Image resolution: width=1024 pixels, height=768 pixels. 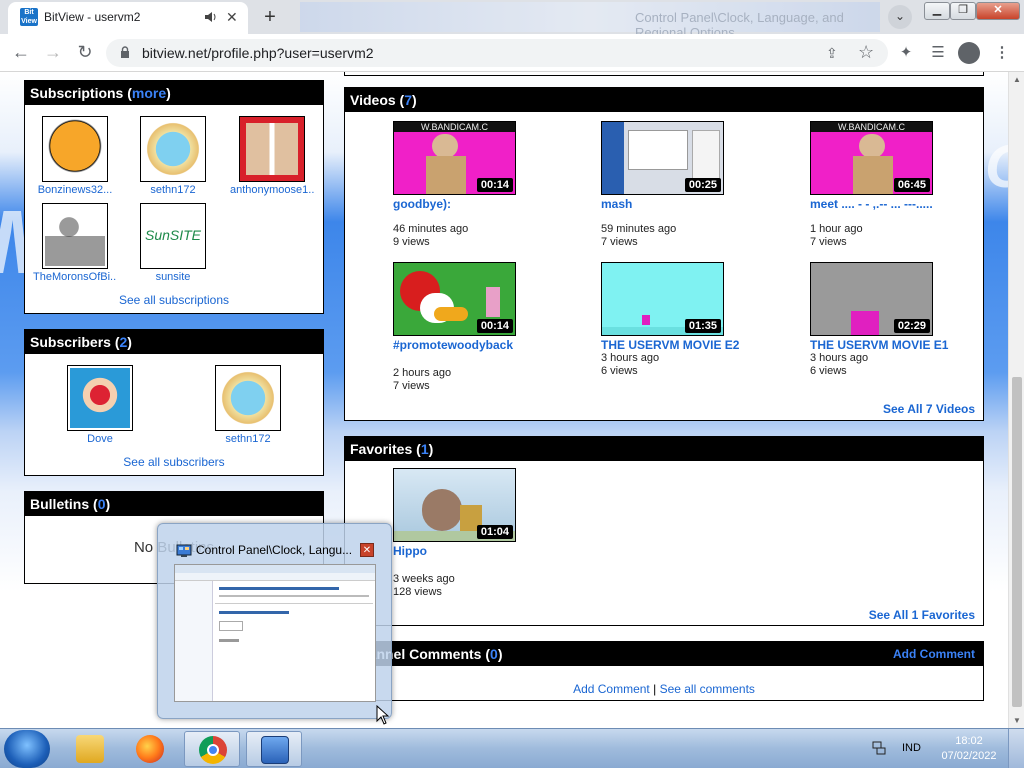 I want to click on page-scrollbar: ▲ ▼, so click(x=1016, y=400).